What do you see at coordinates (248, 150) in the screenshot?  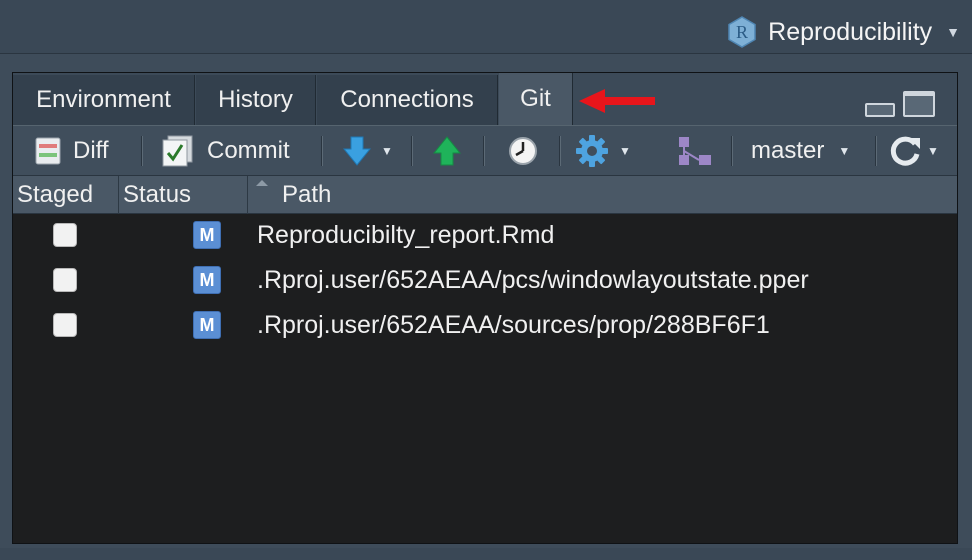 I see `commit-label: Commit` at bounding box center [248, 150].